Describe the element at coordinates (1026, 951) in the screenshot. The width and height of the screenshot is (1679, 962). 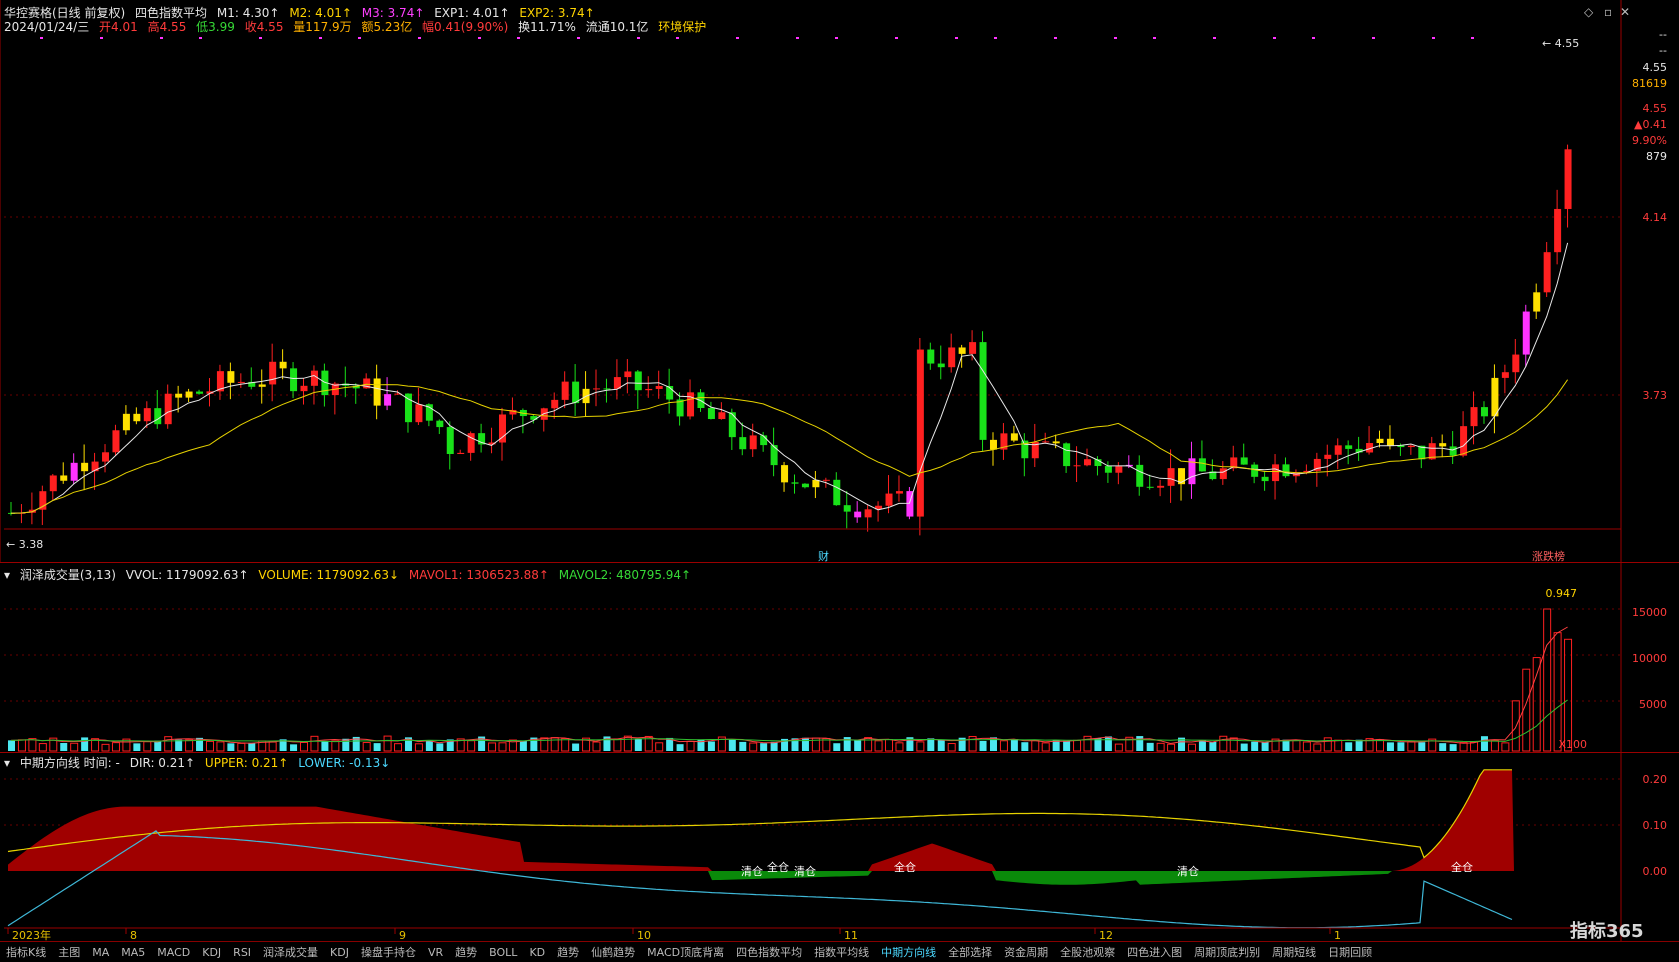
I see `indicator-tab: 资金周期` at that location.